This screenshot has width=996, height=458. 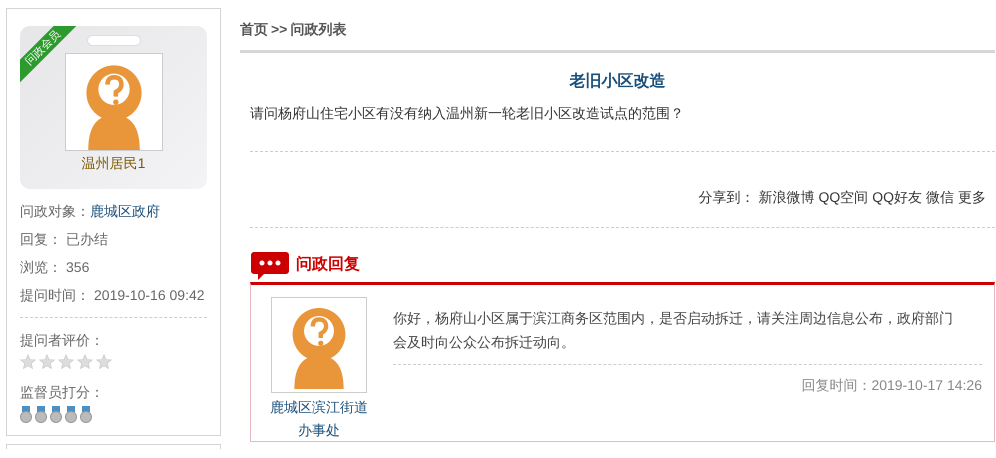 I want to click on share-link: 微信, so click(x=940, y=197).